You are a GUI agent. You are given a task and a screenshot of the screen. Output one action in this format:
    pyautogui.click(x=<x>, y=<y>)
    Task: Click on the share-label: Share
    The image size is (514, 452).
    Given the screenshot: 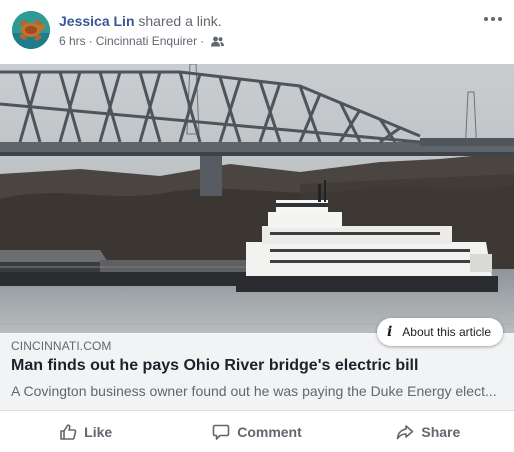 What is the action you would take?
    pyautogui.click(x=441, y=431)
    